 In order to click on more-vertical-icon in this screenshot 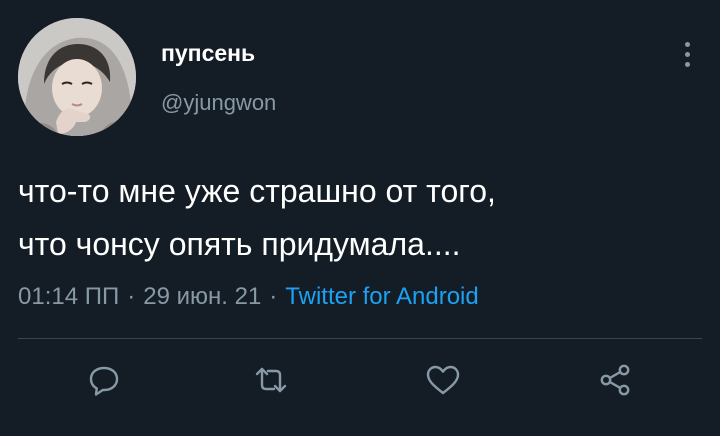, I will do `click(687, 44)`.